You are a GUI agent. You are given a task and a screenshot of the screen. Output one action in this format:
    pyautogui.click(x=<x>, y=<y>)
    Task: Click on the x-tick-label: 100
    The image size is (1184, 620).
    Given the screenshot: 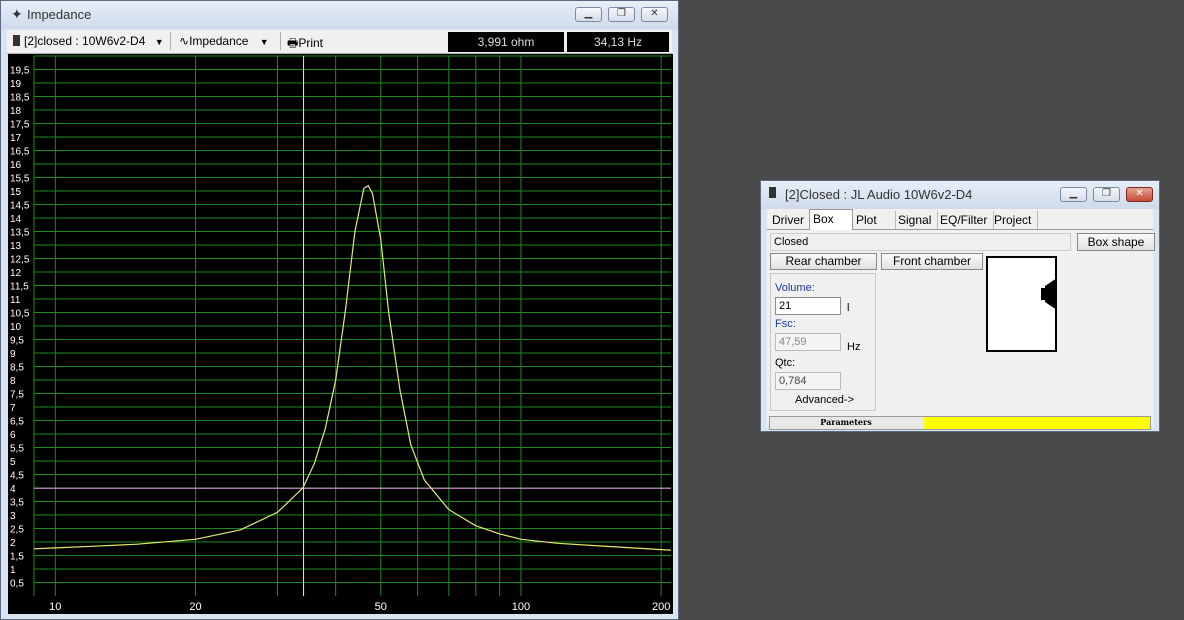 What is the action you would take?
    pyautogui.click(x=521, y=607)
    